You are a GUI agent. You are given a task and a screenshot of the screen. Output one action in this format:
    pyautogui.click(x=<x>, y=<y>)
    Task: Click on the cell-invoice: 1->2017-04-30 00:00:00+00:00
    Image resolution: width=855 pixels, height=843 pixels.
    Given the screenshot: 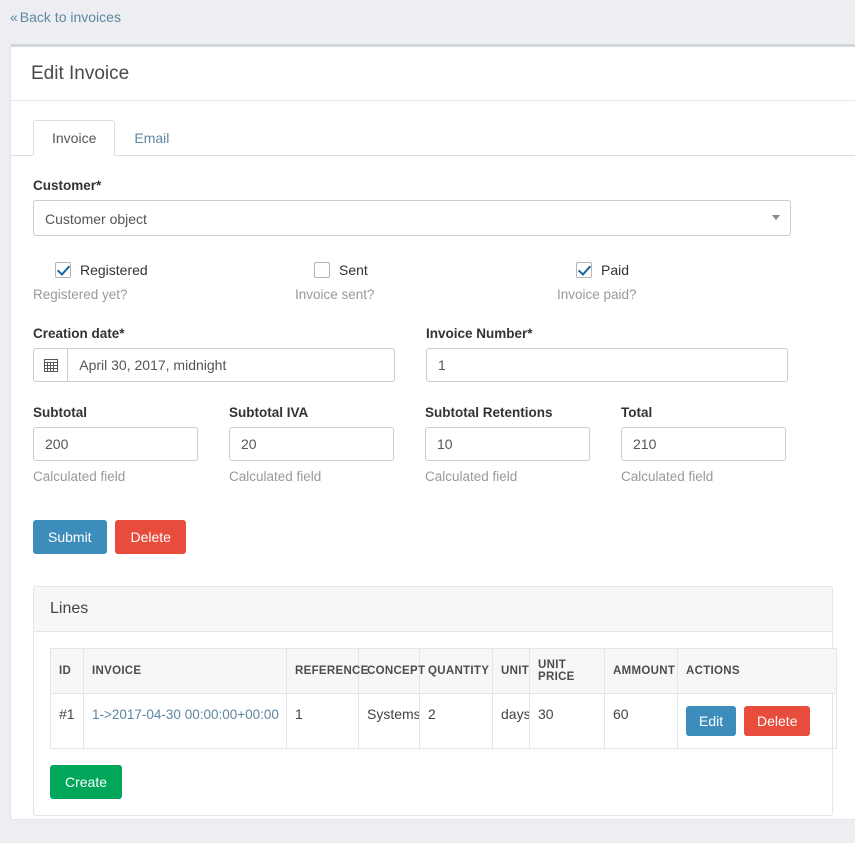 What is the action you would take?
    pyautogui.click(x=185, y=721)
    